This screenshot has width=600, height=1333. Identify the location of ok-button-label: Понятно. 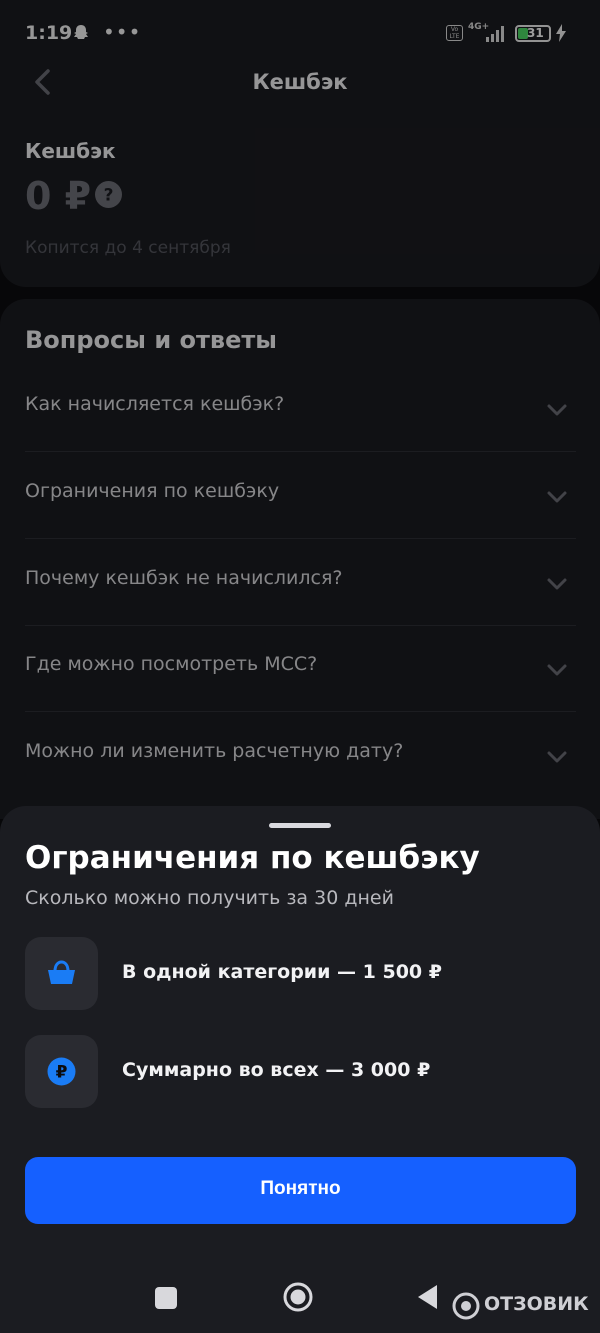
(300, 1188).